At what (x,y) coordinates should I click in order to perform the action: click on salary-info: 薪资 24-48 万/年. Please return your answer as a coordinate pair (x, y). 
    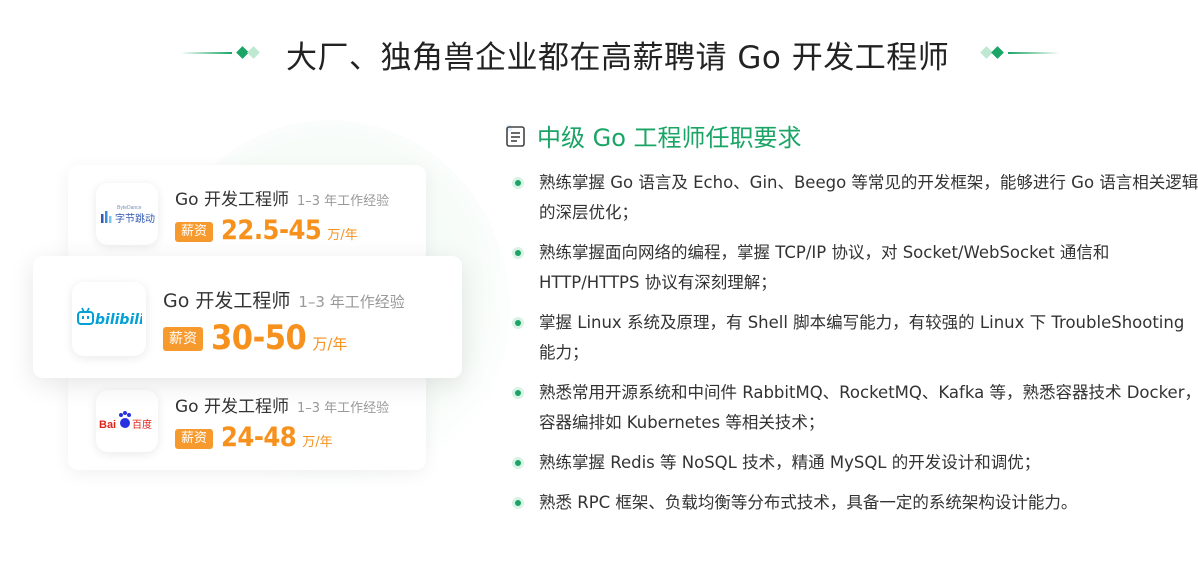
    Looking at the image, I should click on (254, 437).